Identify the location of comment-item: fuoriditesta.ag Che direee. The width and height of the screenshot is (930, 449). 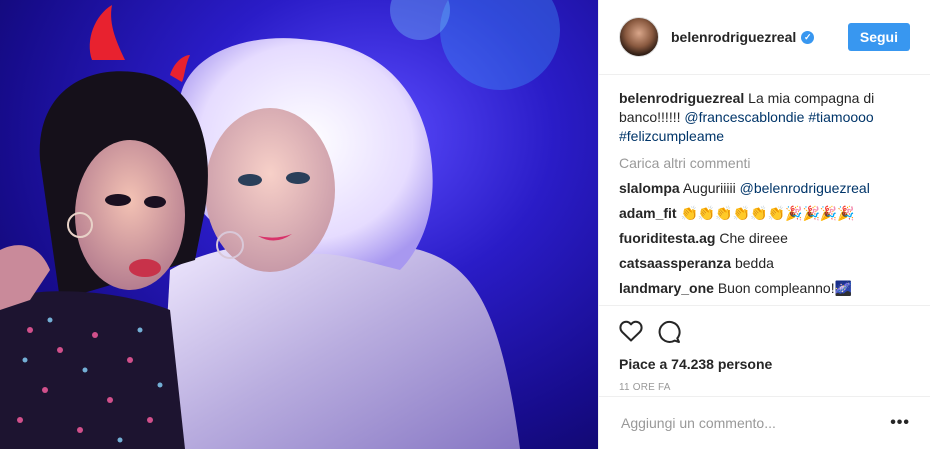
(764, 238).